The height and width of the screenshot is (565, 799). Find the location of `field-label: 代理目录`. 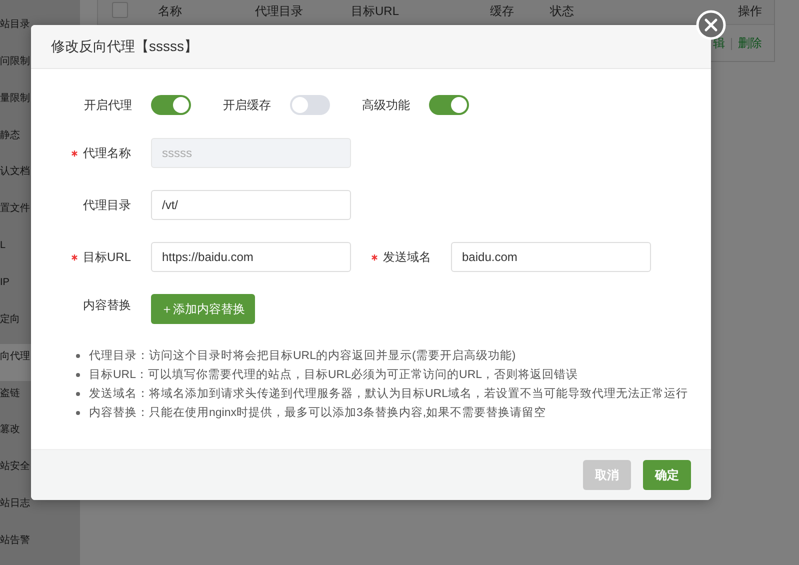

field-label: 代理目录 is located at coordinates (107, 205).